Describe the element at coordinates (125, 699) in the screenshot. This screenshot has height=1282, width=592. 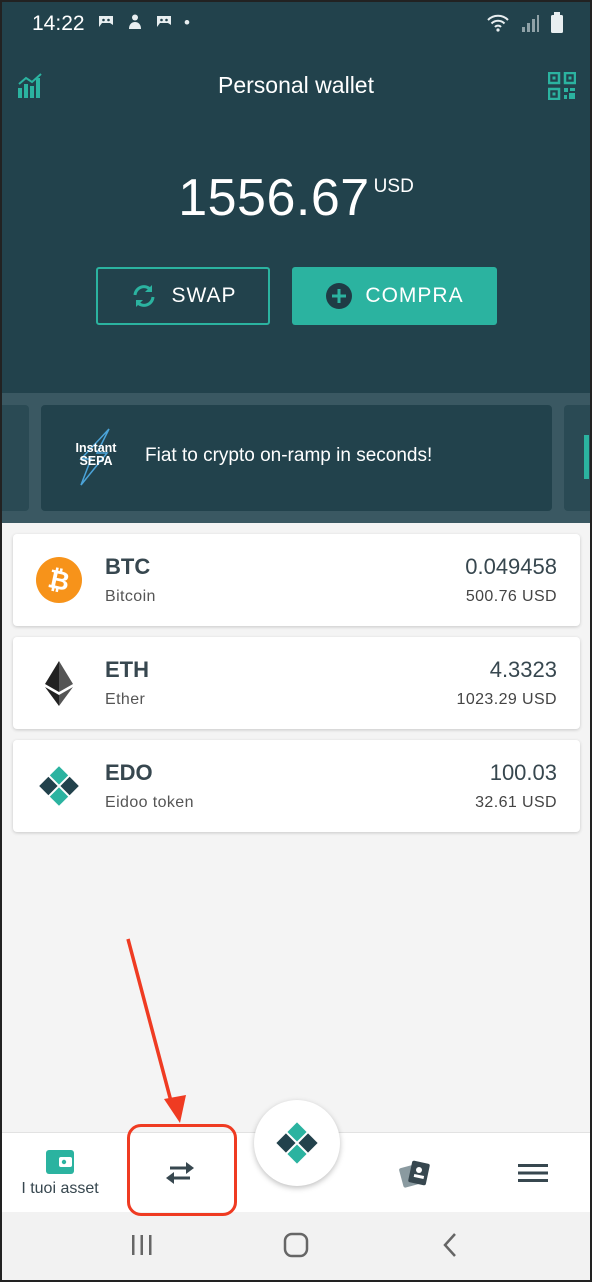
I see `asset-name: Ether` at that location.